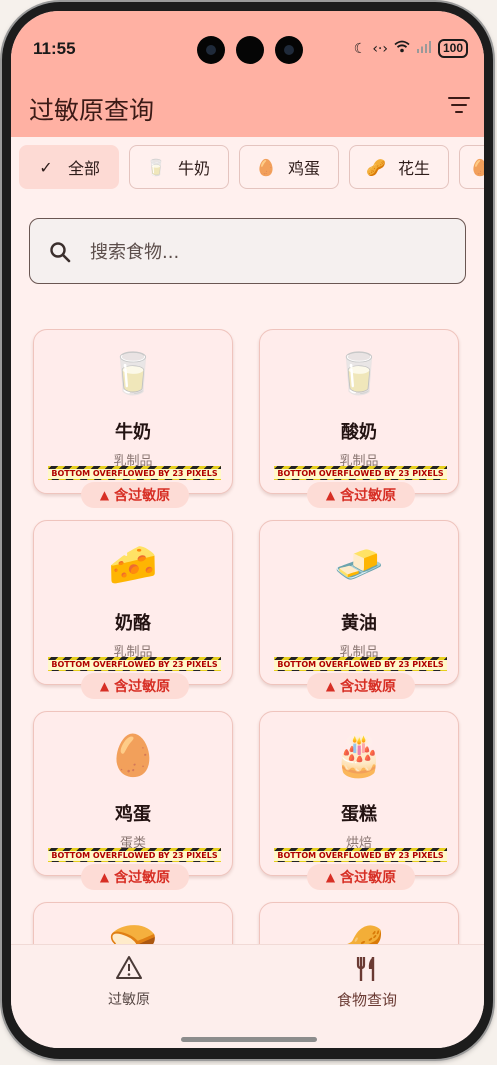  What do you see at coordinates (360, 48) in the screenshot?
I see `moon-icon: ☾` at bounding box center [360, 48].